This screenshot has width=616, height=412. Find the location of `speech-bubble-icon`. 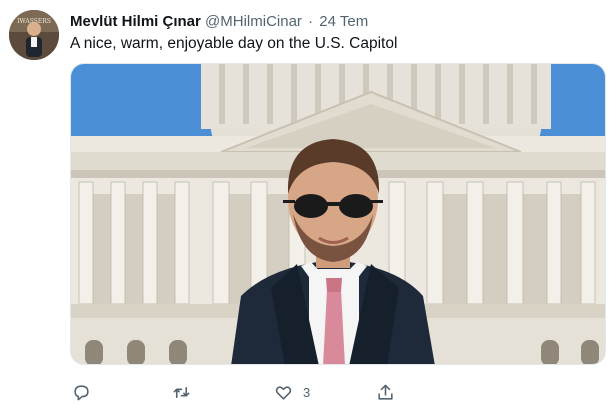

speech-bubble-icon is located at coordinates (81, 392).